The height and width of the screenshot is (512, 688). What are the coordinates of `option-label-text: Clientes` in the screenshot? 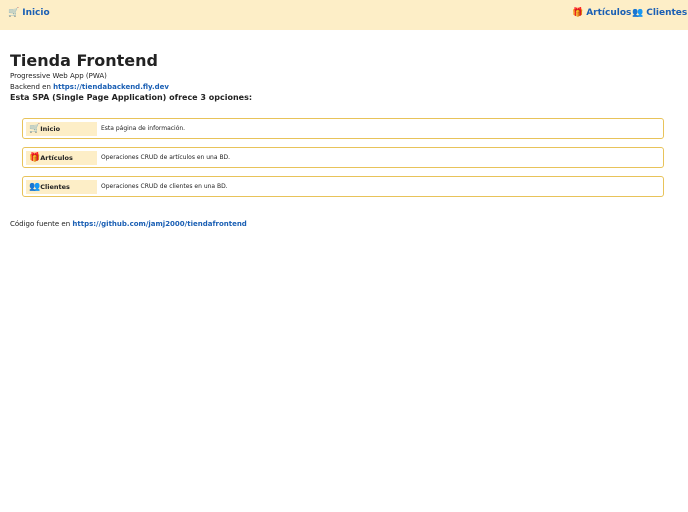 It's located at (55, 187).